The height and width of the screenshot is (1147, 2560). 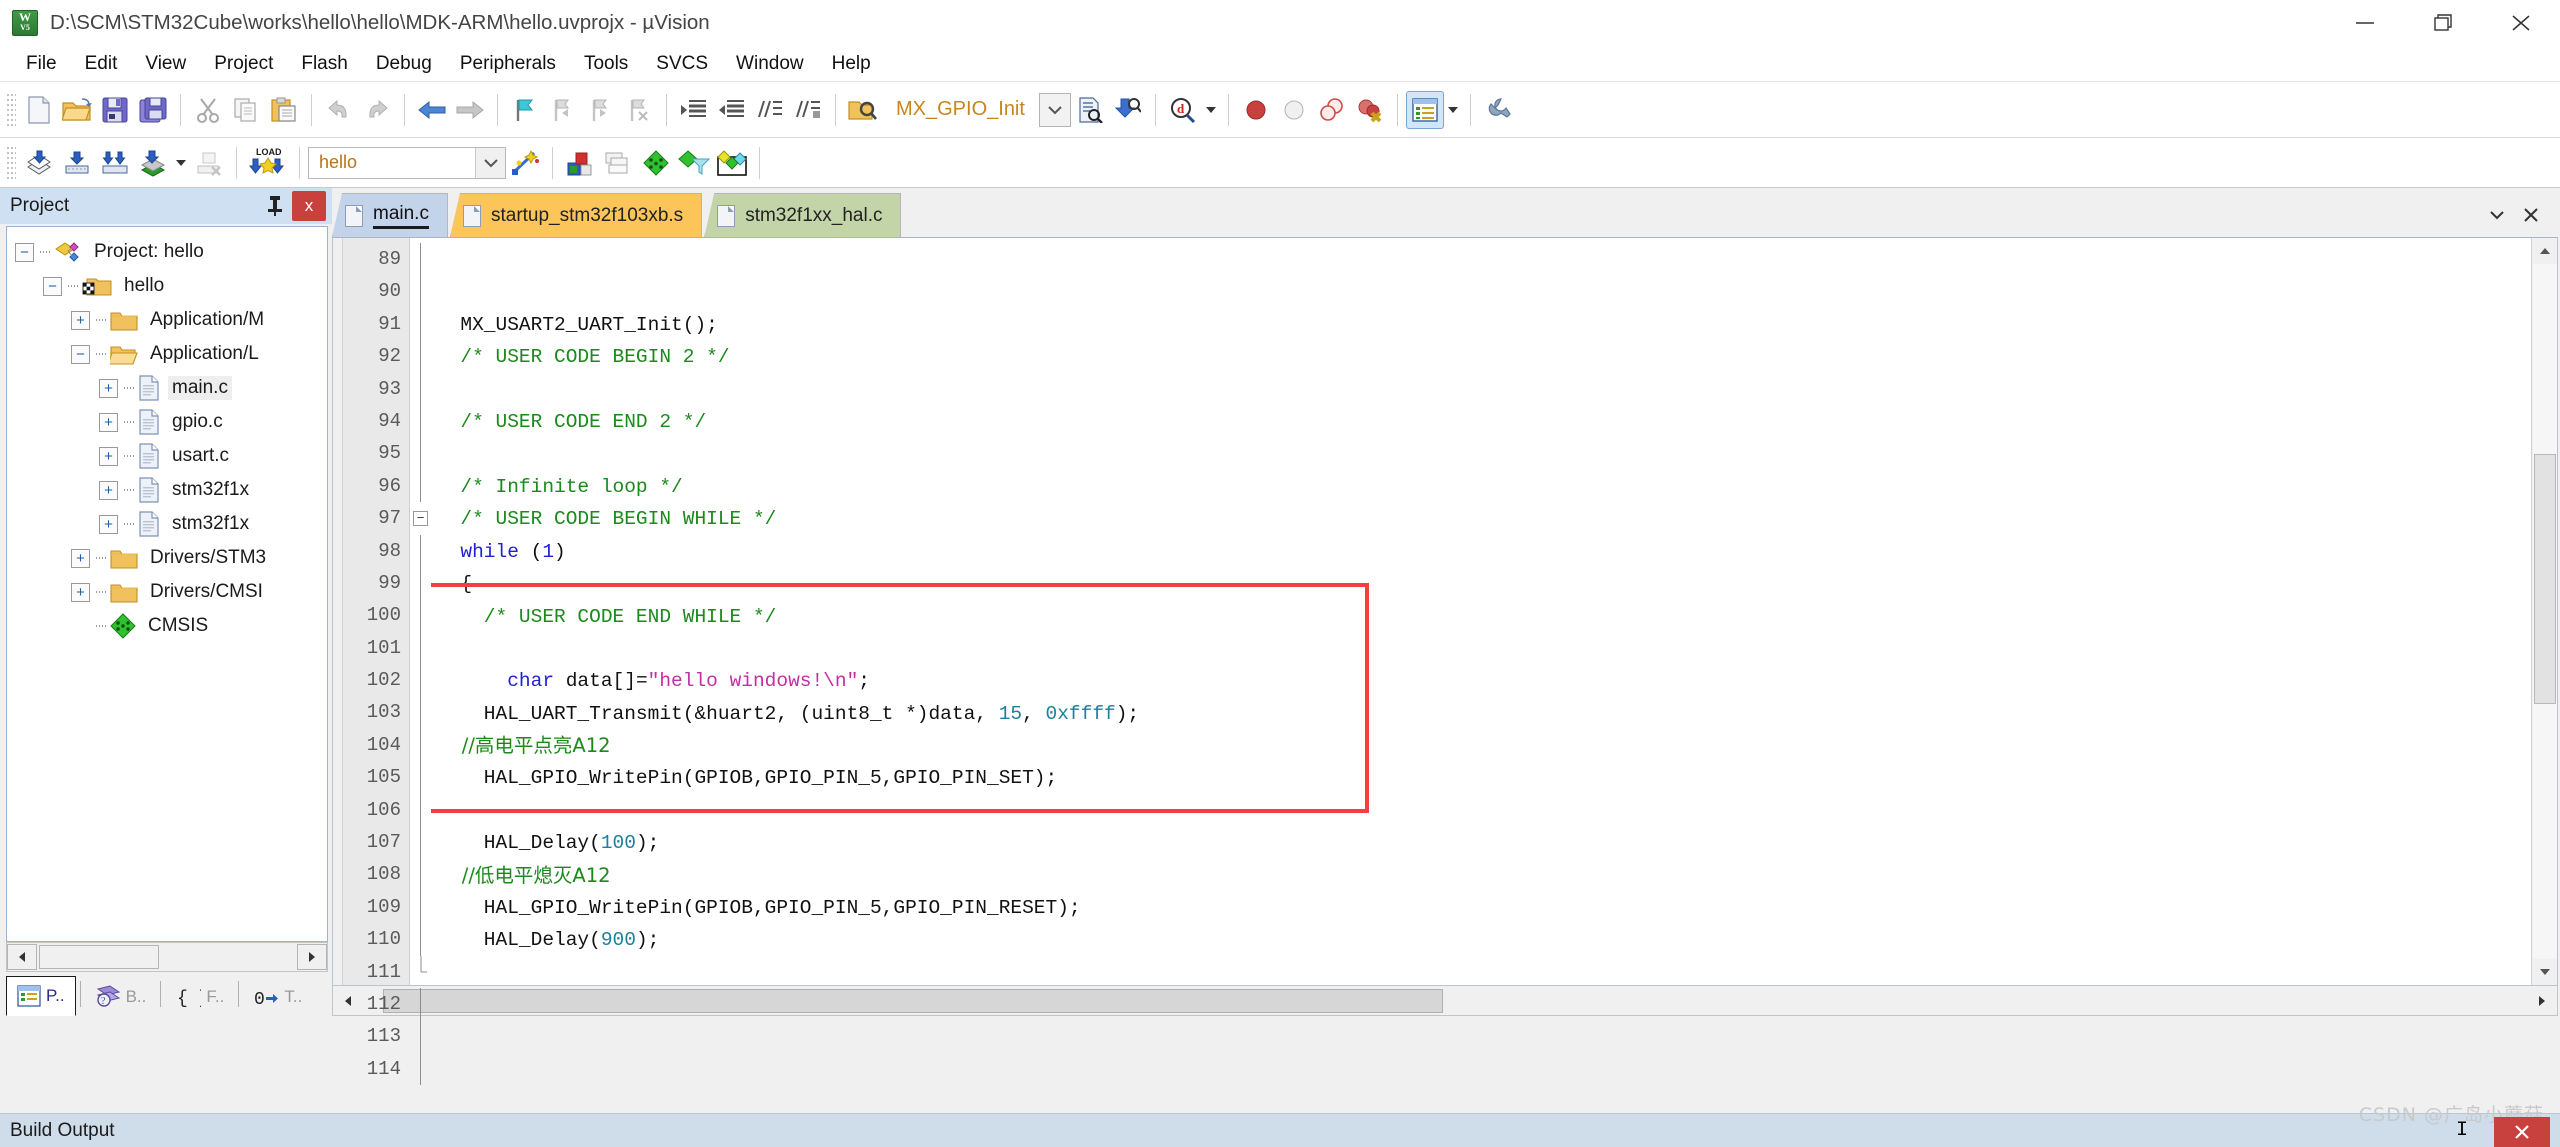 I want to click on go-to-definition-button, so click(x=863, y=110).